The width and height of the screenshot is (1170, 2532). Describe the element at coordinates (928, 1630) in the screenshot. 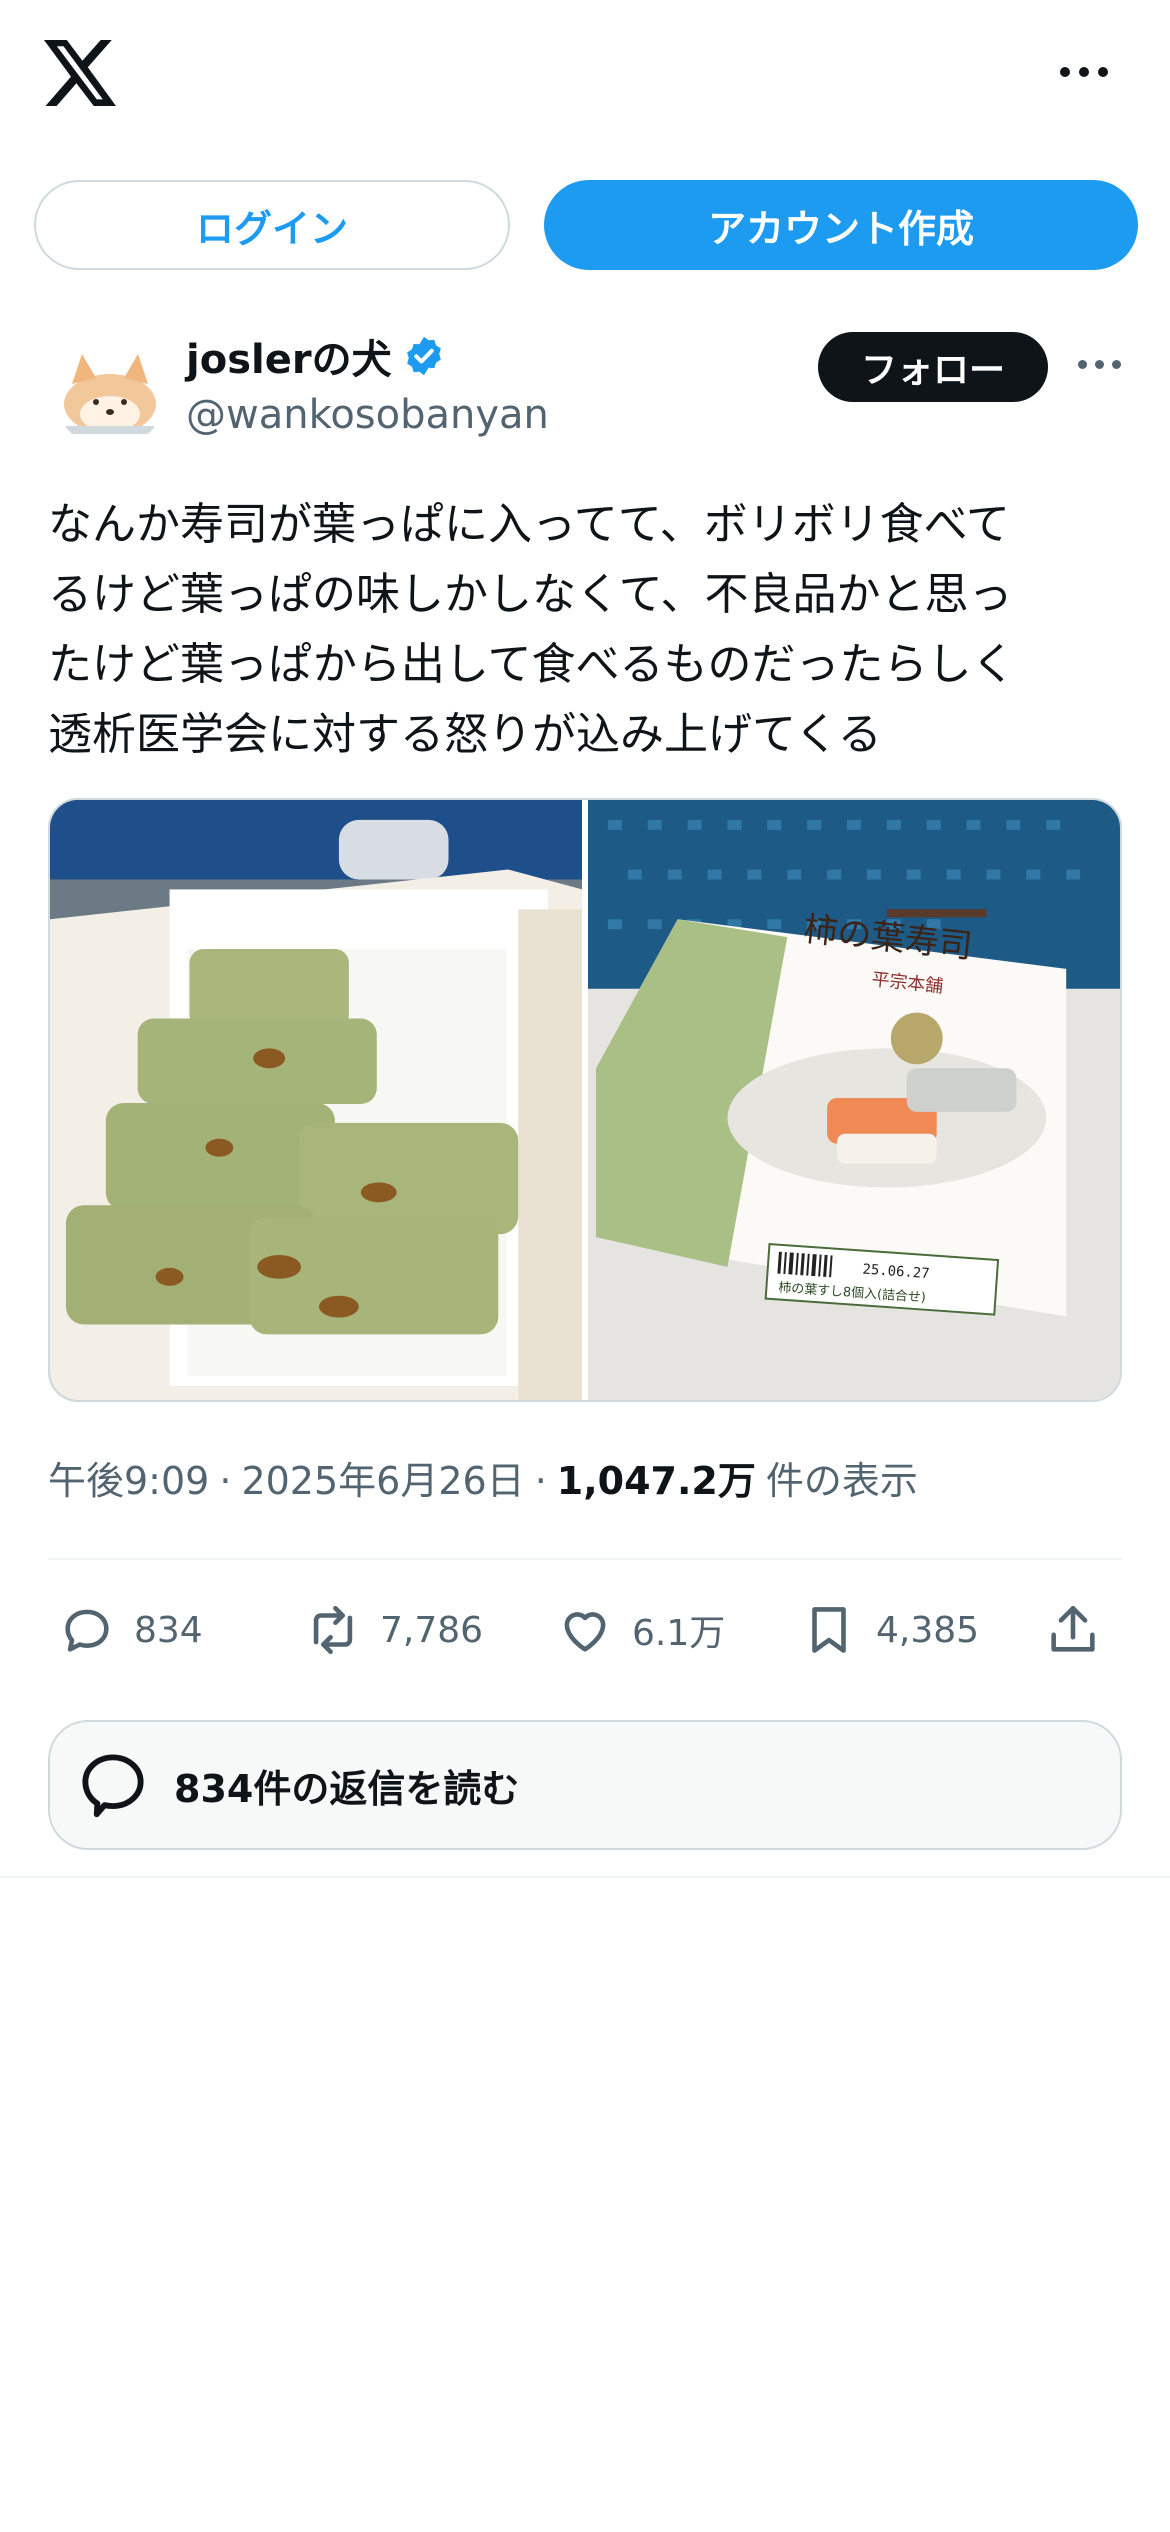

I see `bookmark-count: 4,385` at that location.